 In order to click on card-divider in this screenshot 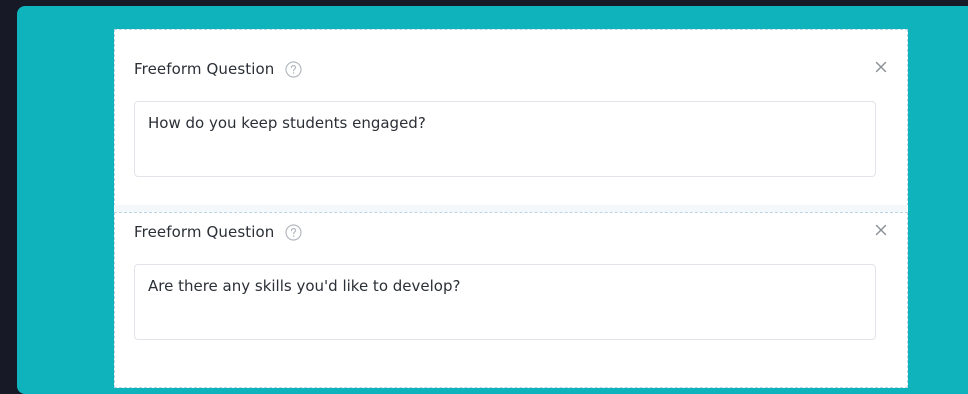, I will do `click(511, 208)`.